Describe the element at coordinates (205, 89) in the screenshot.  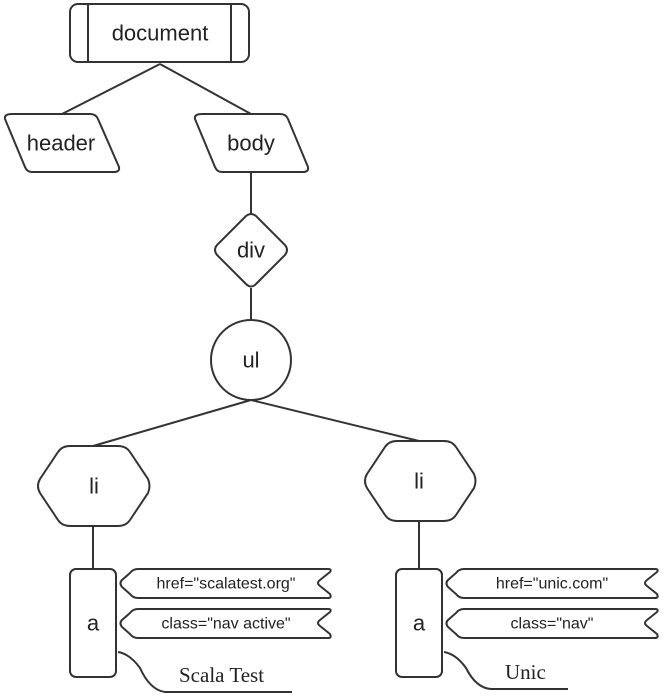
I see `edge-document-body` at that location.